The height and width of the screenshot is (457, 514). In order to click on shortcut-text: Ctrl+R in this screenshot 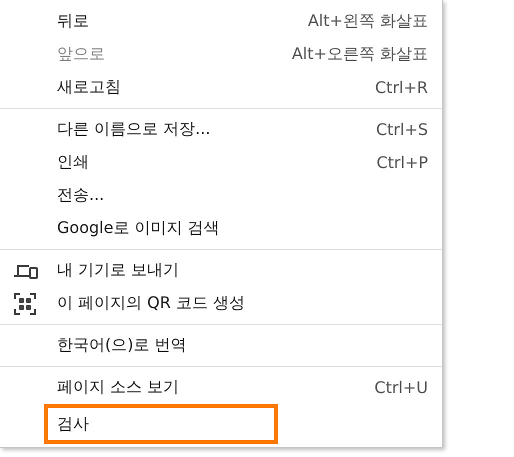, I will do `click(401, 87)`.